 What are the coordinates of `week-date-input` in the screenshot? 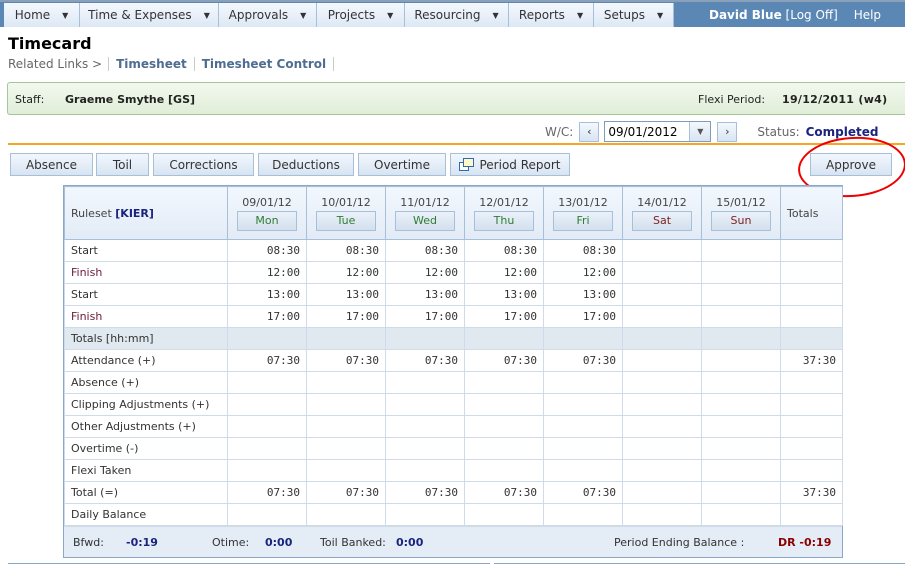 It's located at (647, 131).